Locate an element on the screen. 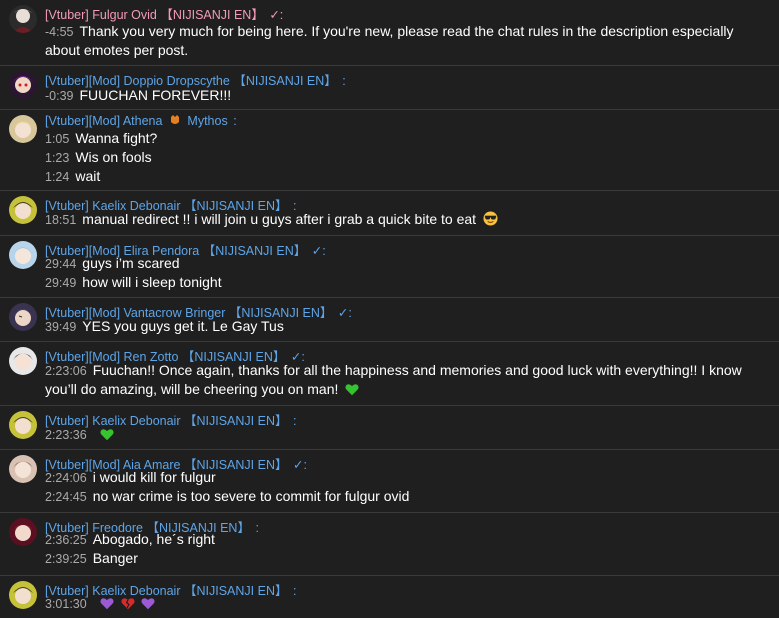 The image size is (779, 618). timestamp: 39:49 is located at coordinates (61, 327).